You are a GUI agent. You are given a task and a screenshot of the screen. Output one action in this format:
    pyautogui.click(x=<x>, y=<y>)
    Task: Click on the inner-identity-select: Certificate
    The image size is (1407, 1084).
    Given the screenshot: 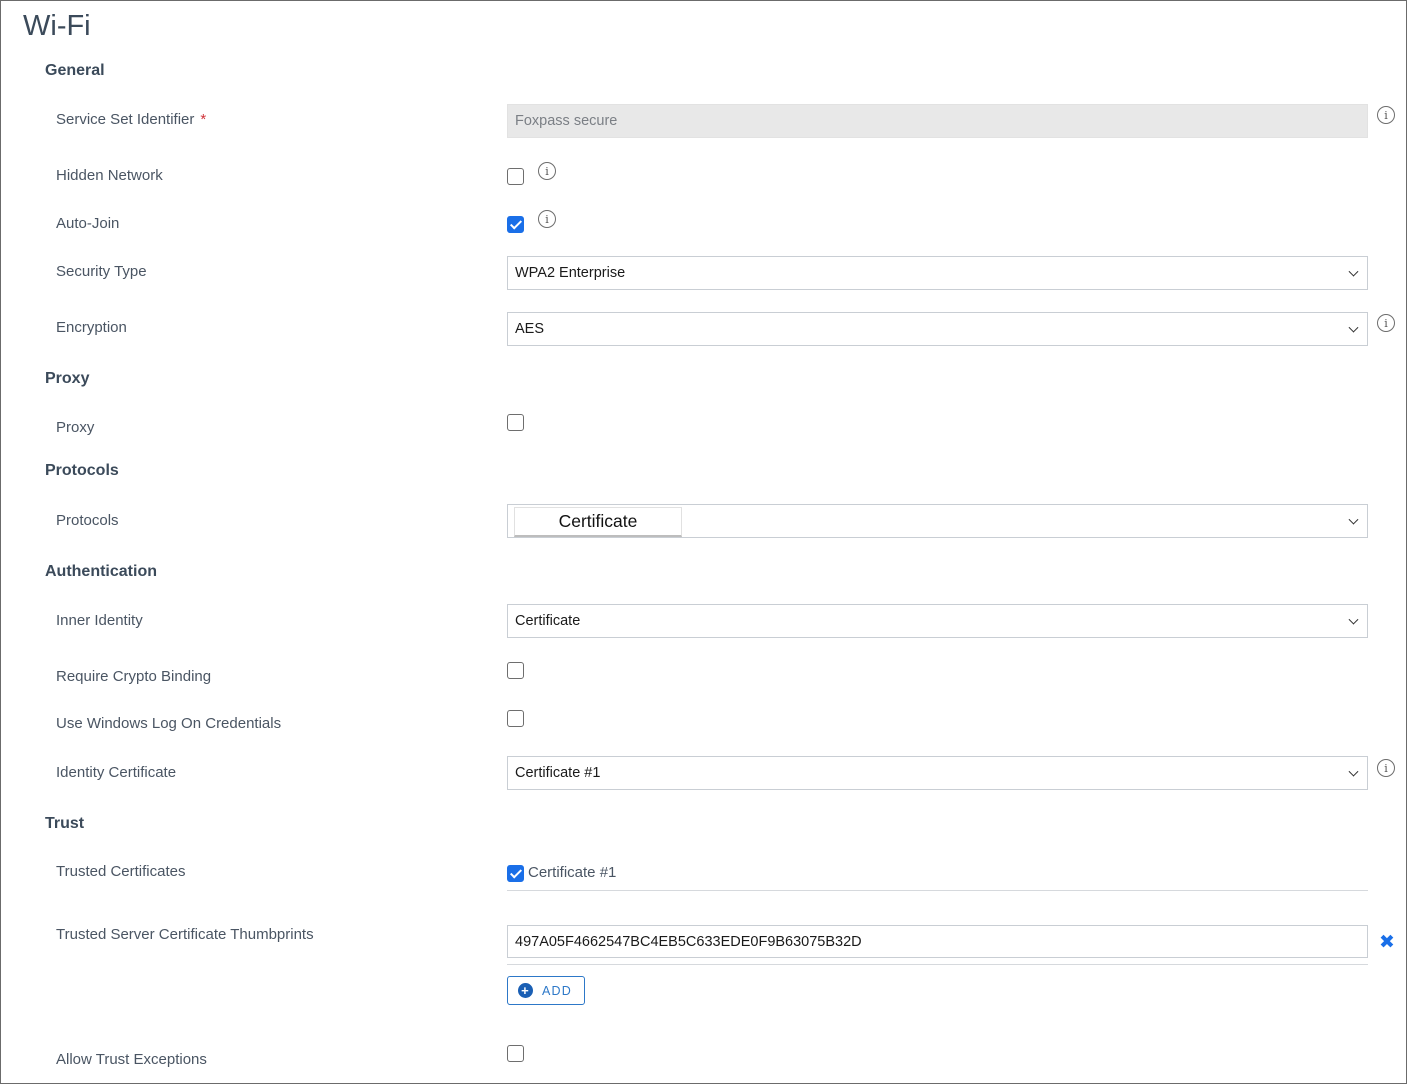 What is the action you would take?
    pyautogui.click(x=937, y=621)
    